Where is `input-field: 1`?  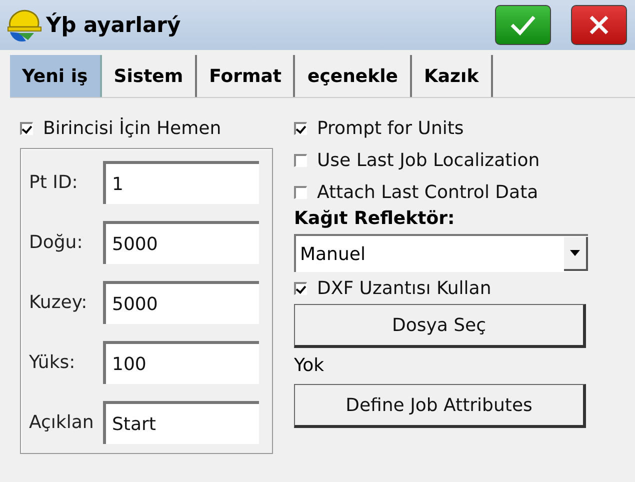 input-field: 1 is located at coordinates (181, 182).